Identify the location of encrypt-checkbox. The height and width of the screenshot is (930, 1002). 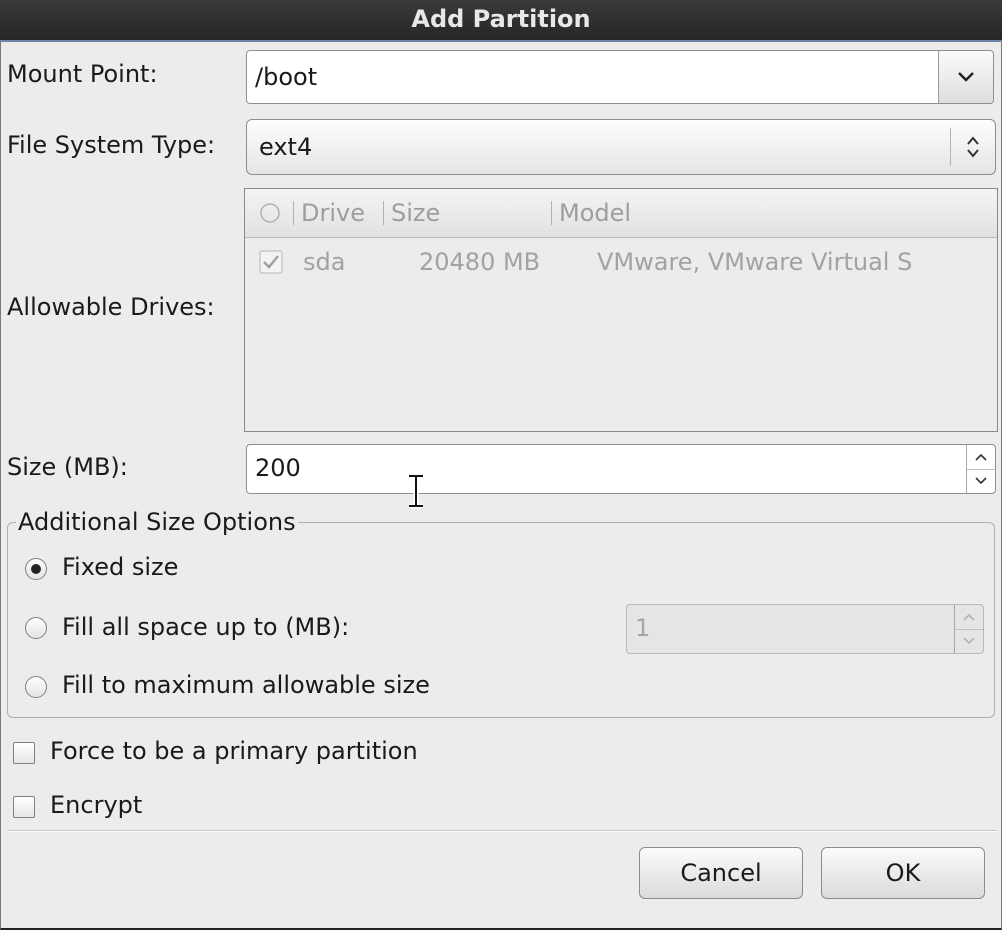
(24, 807).